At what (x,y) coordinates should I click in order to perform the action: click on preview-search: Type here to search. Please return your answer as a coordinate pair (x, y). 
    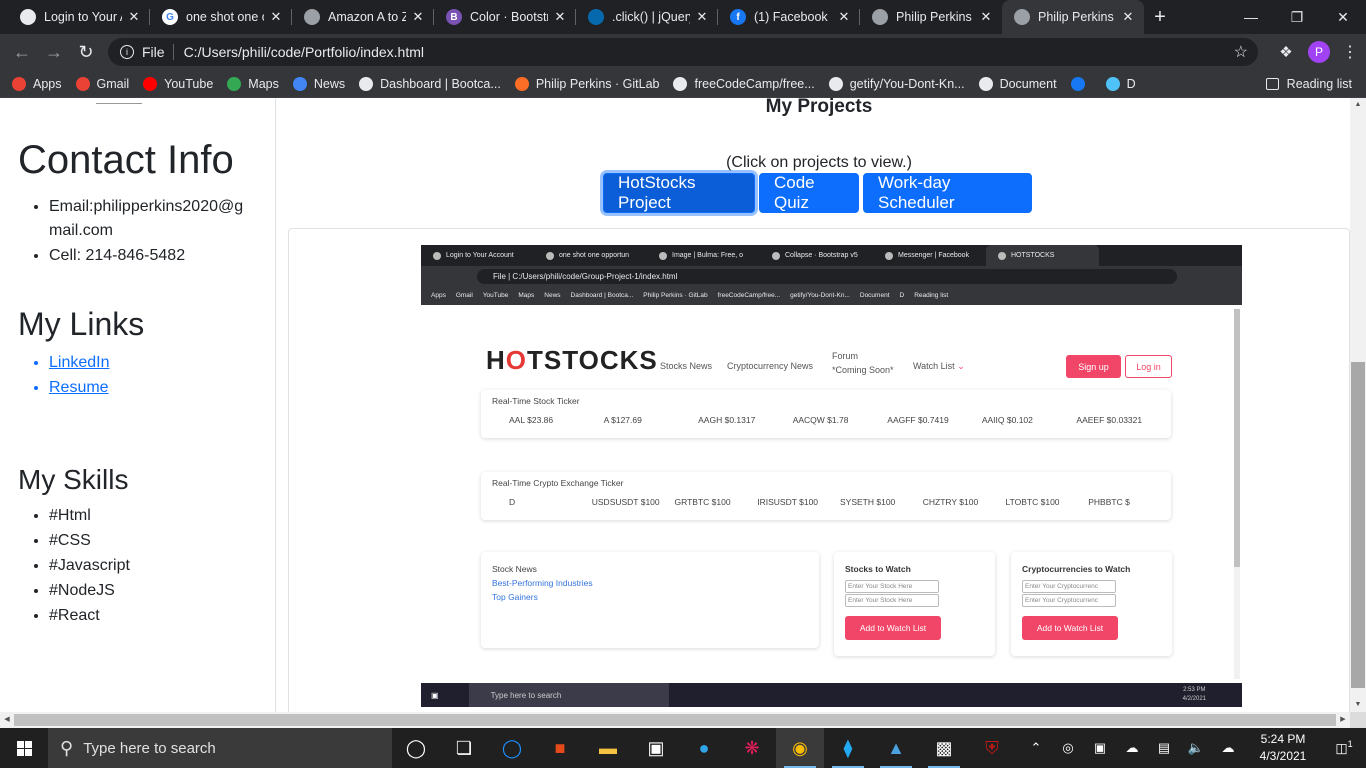
    Looking at the image, I should click on (568, 695).